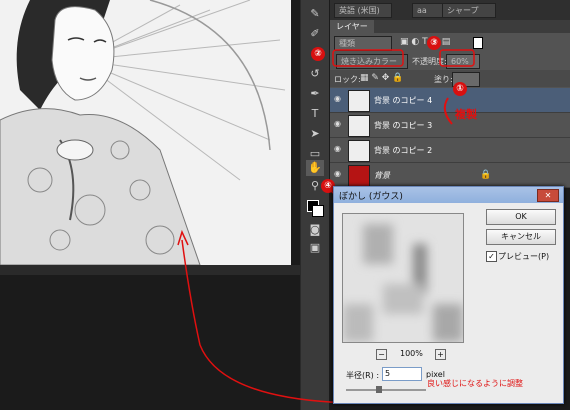  What do you see at coordinates (402, 374) in the screenshot?
I see `radius-input: 5` at bounding box center [402, 374].